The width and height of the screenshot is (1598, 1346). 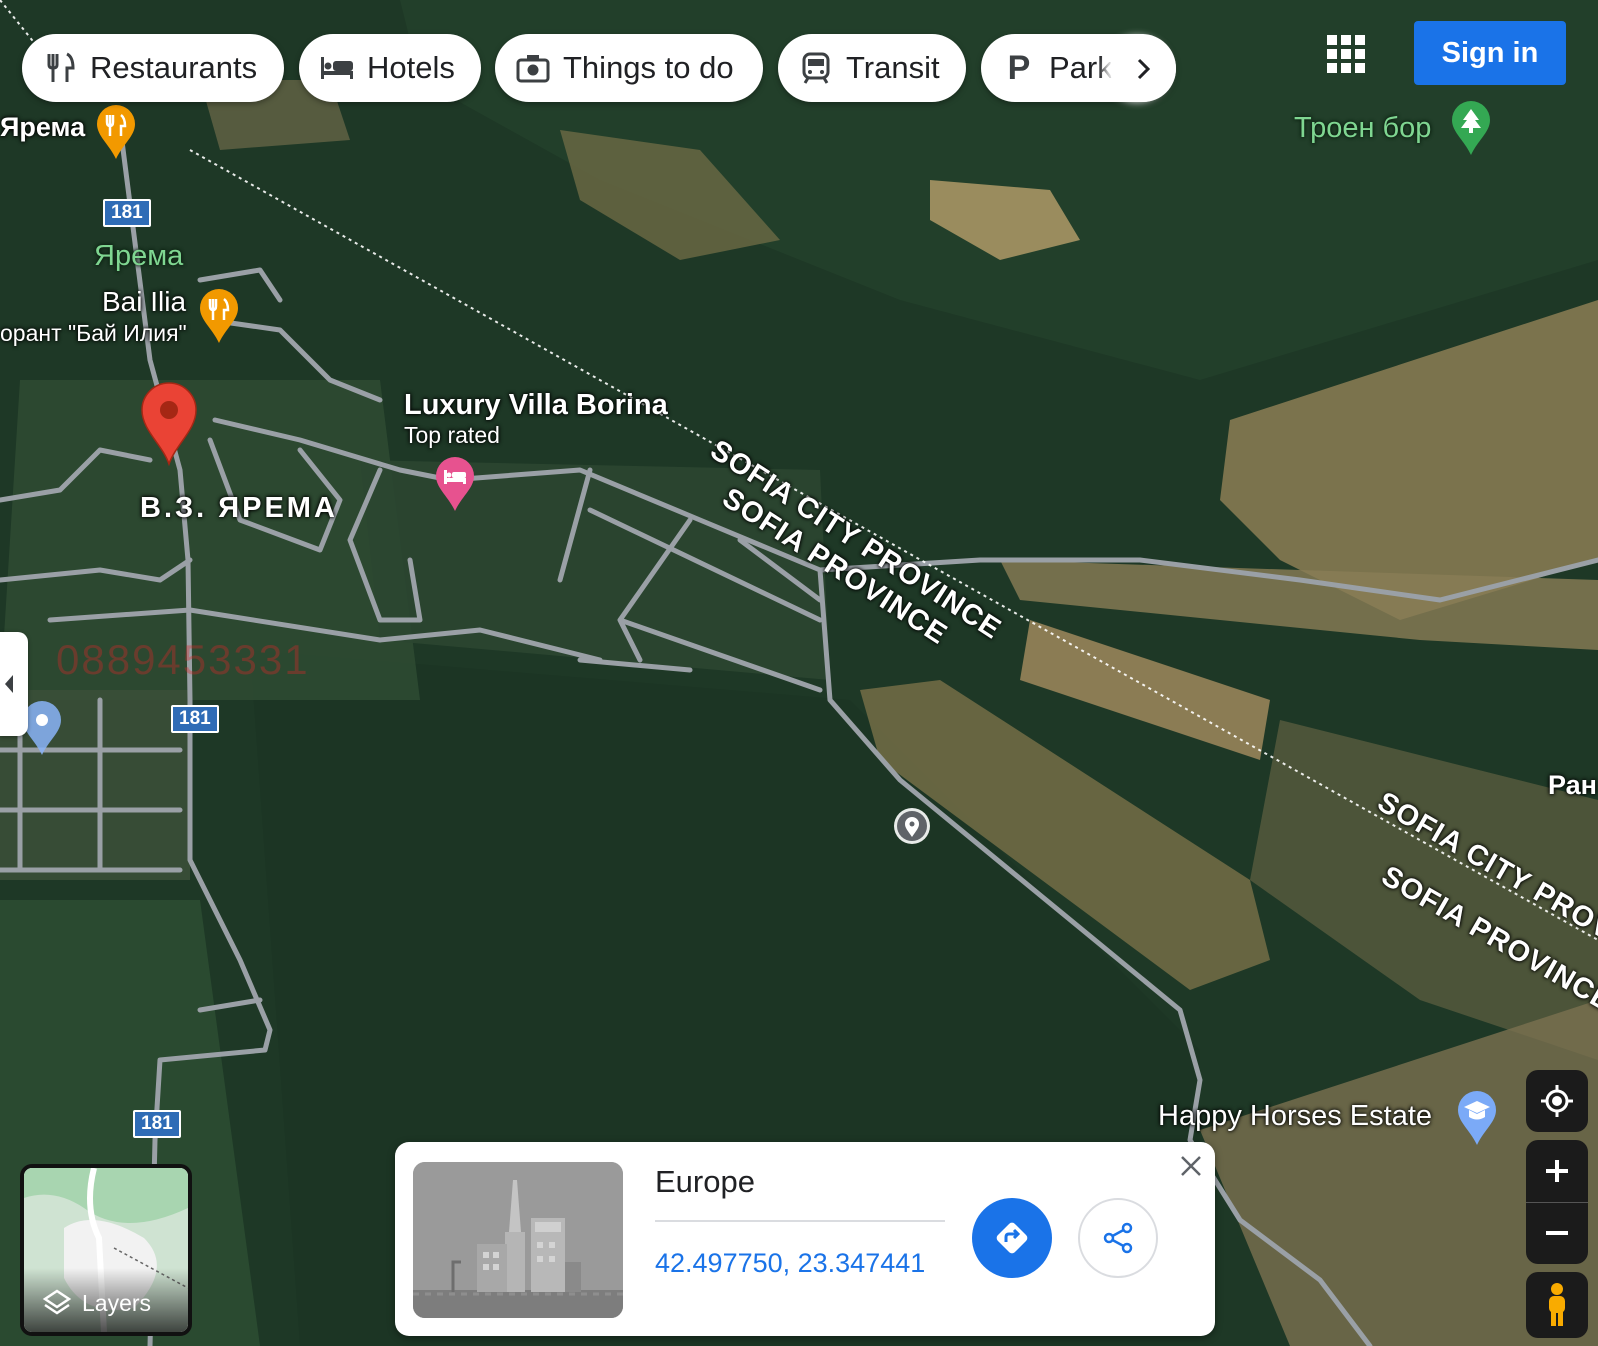 I want to click on camera-icon, so click(x=533, y=68).